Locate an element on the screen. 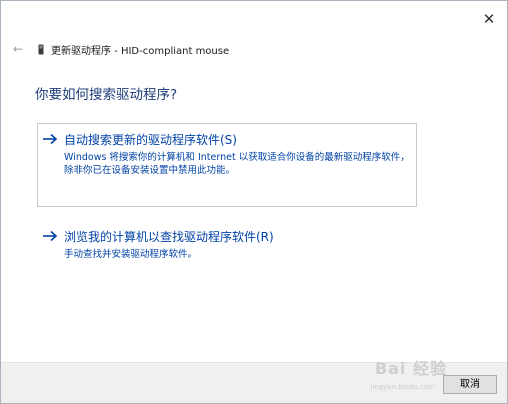 This screenshot has height=404, width=508. back-arrow-icon: ← is located at coordinates (21, 49).